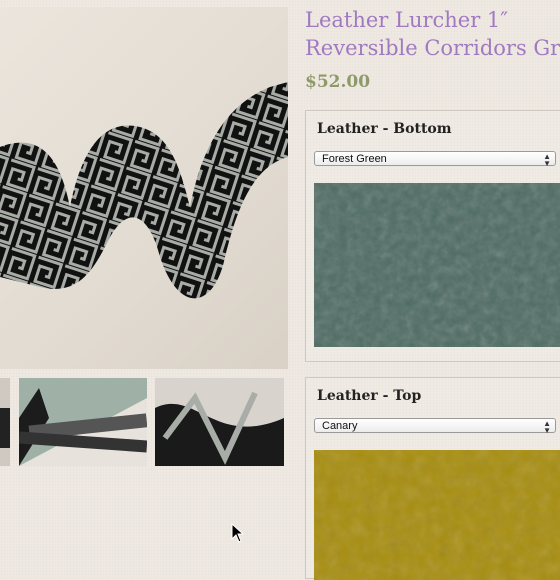 This screenshot has width=560, height=580. Describe the element at coordinates (238, 535) in the screenshot. I see `mouse-pointer-icon` at that location.